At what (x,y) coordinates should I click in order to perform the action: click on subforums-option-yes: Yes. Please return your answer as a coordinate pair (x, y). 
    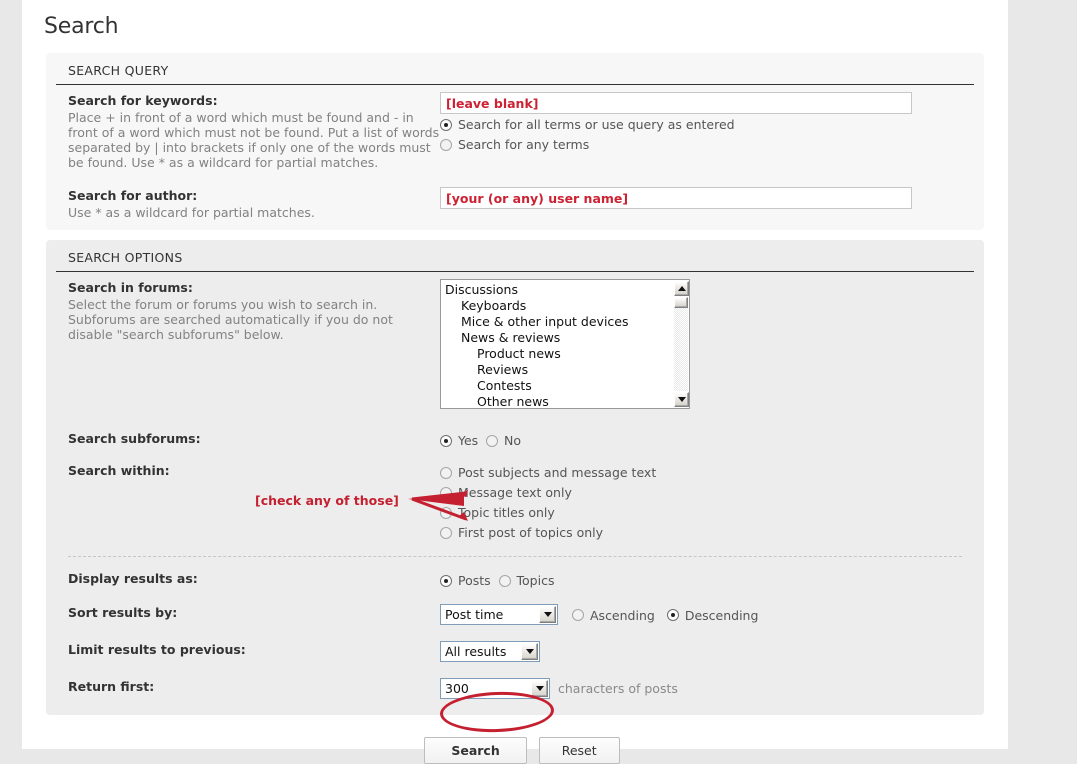
    Looking at the image, I should click on (459, 440).